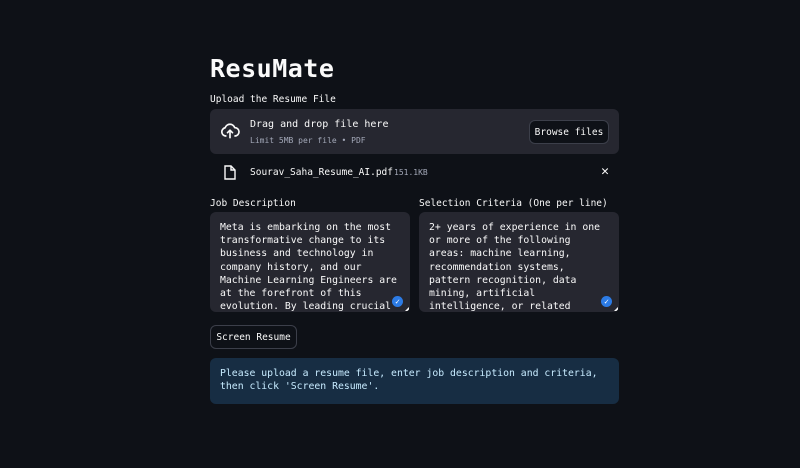 Image resolution: width=800 pixels, height=468 pixels. What do you see at coordinates (605, 171) in the screenshot?
I see `remove-file-icon: ✕` at bounding box center [605, 171].